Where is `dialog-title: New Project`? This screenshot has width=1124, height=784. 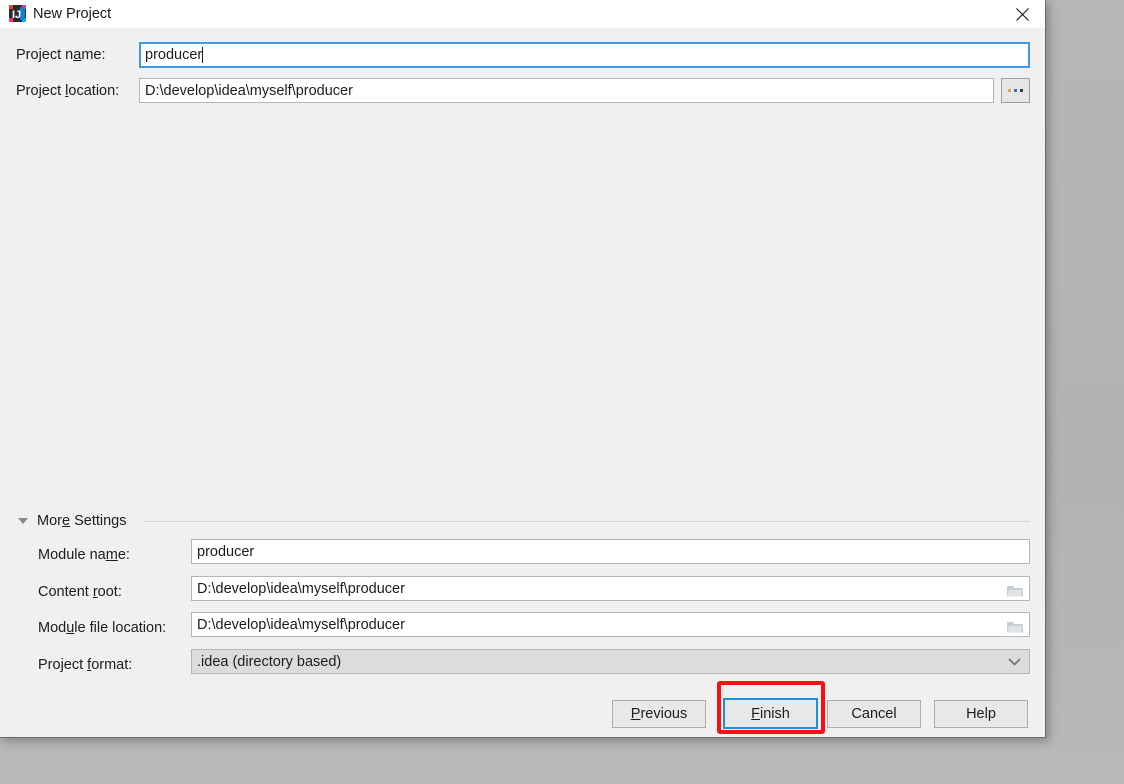
dialog-title: New Project is located at coordinates (72, 14).